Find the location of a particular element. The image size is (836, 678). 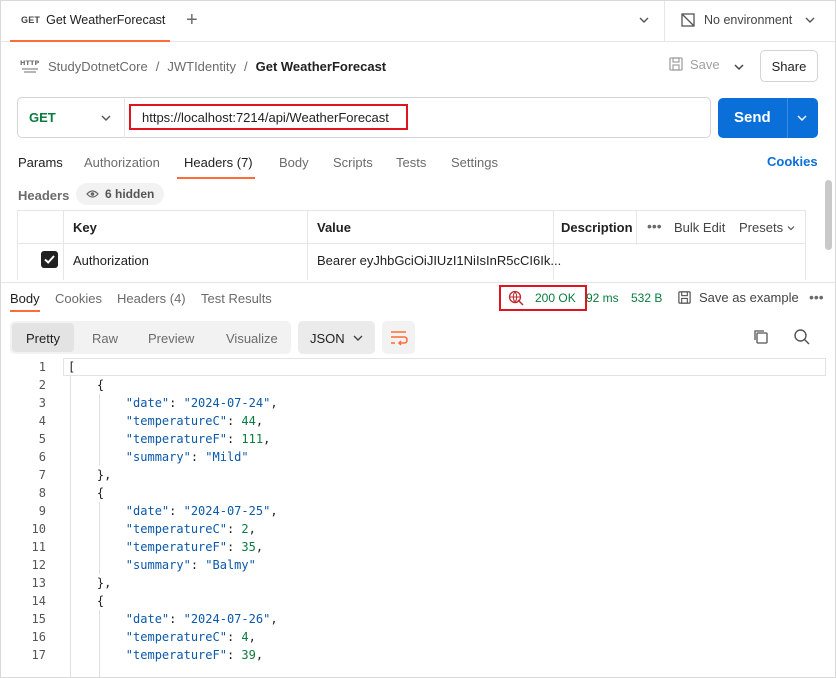

presets-dropdown: Presets is located at coordinates (767, 227).